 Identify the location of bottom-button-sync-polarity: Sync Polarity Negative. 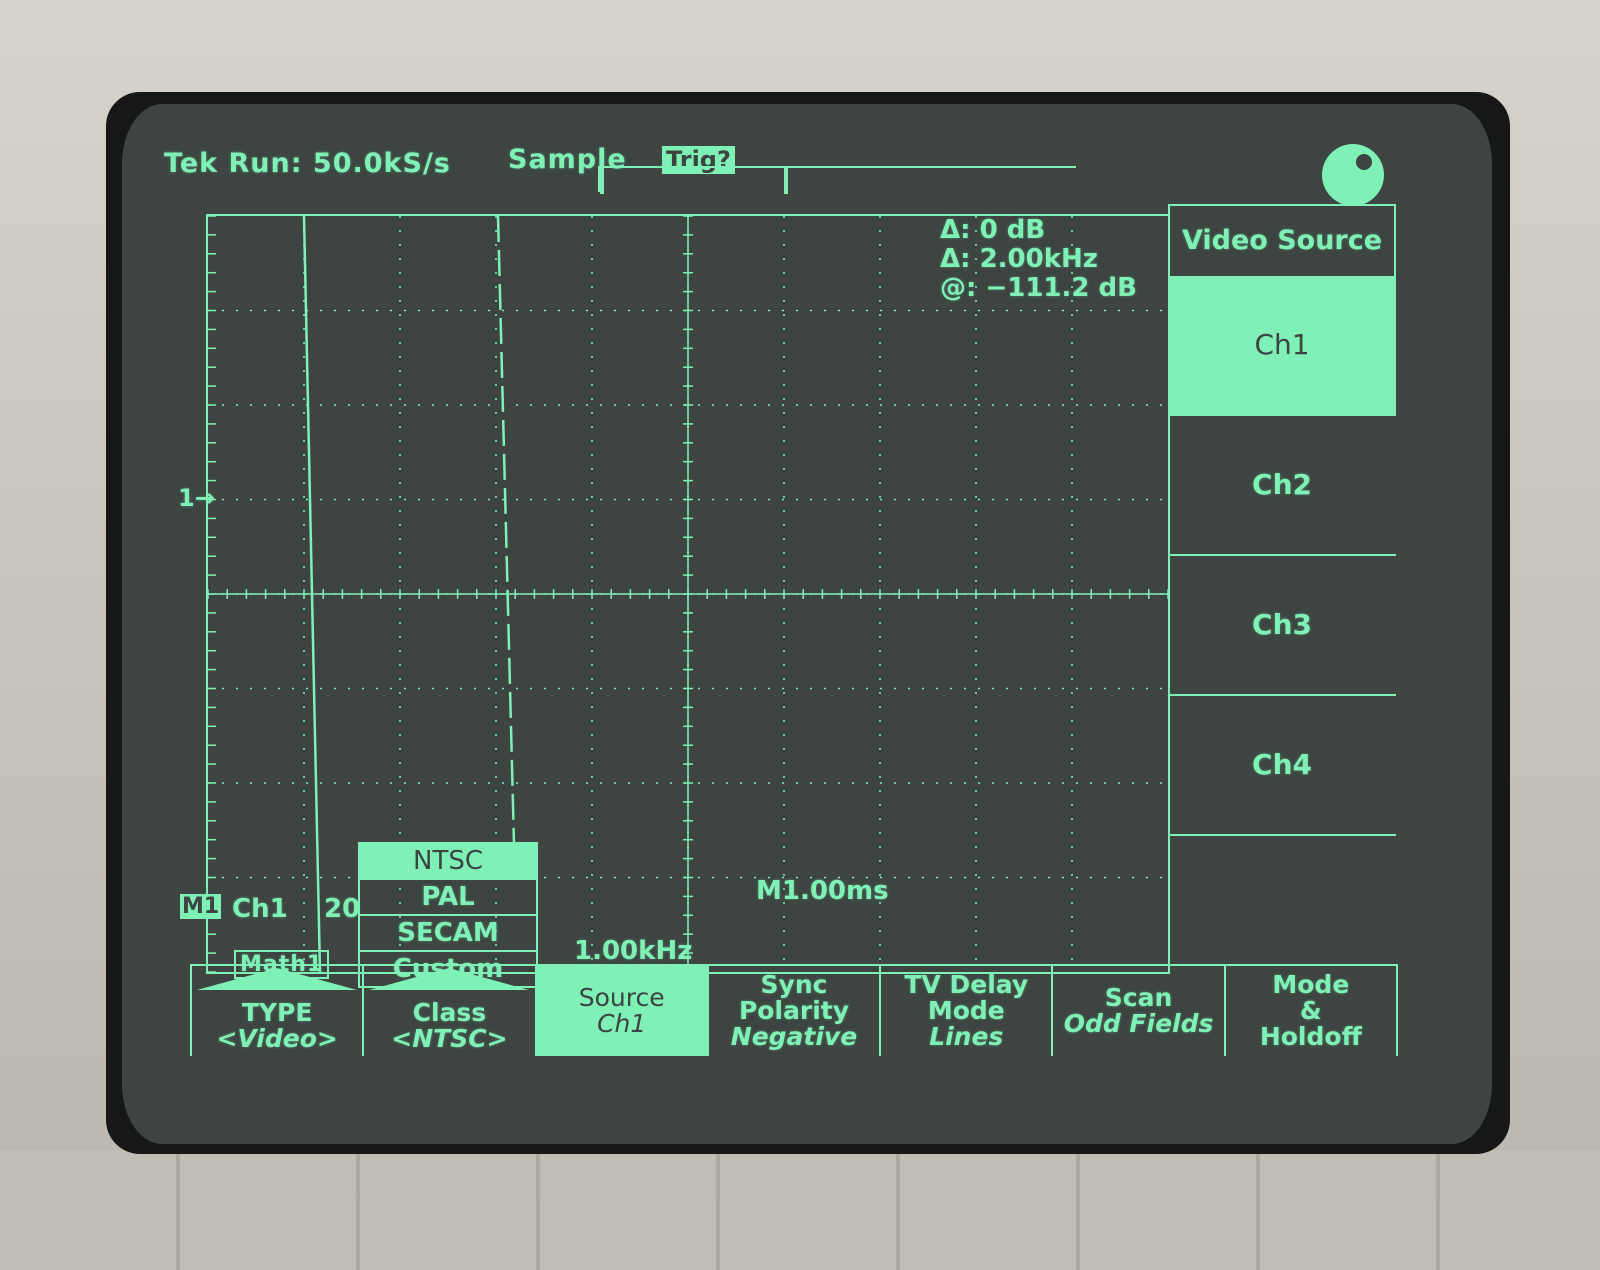
(793, 1010).